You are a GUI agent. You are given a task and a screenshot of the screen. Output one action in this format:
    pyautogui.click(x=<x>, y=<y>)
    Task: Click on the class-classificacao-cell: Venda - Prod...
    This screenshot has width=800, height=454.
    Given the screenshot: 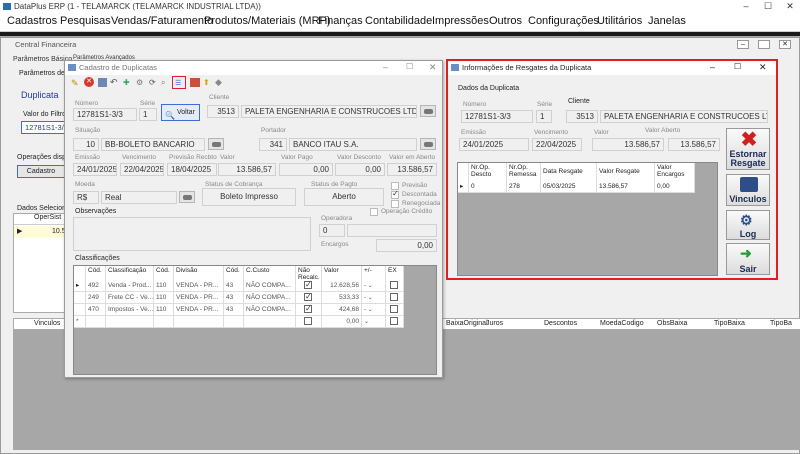 What is the action you would take?
    pyautogui.click(x=130, y=286)
    